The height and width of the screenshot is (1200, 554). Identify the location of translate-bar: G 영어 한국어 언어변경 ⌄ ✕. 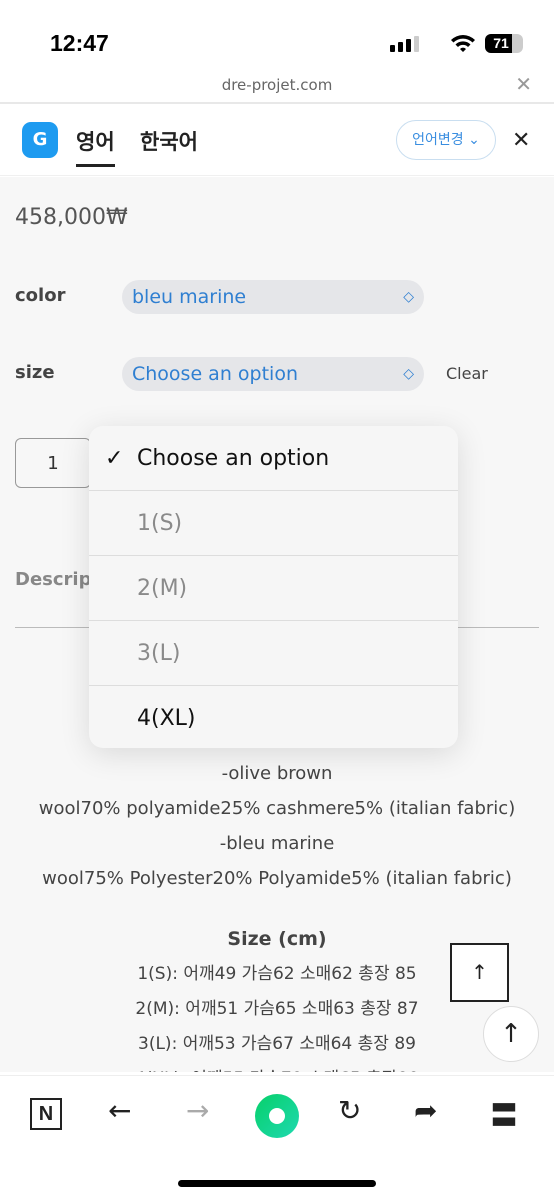
(277, 140).